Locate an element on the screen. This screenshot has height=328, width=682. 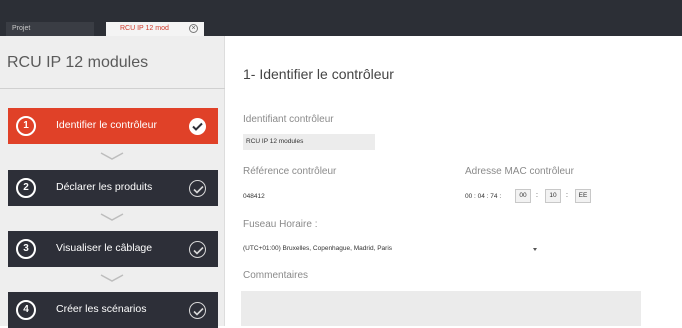
step-identifier-controleur: 1 Identifier le contrôleur is located at coordinates (113, 126).